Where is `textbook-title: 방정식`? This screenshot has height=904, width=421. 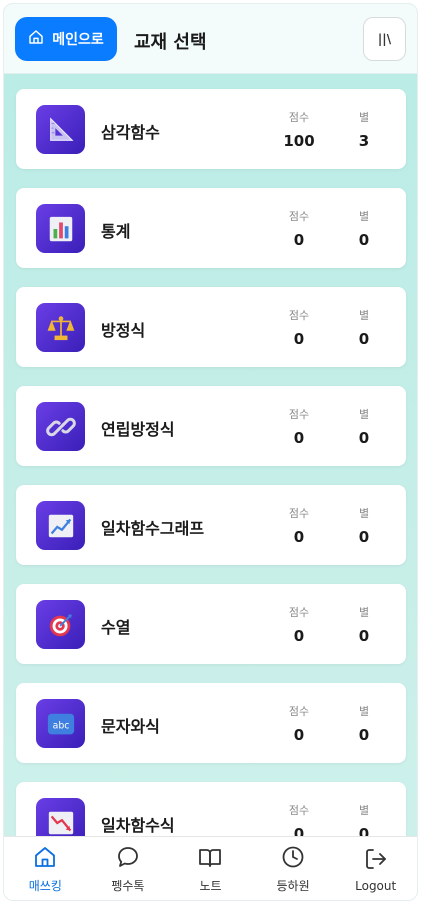
textbook-title: 방정식 is located at coordinates (123, 330).